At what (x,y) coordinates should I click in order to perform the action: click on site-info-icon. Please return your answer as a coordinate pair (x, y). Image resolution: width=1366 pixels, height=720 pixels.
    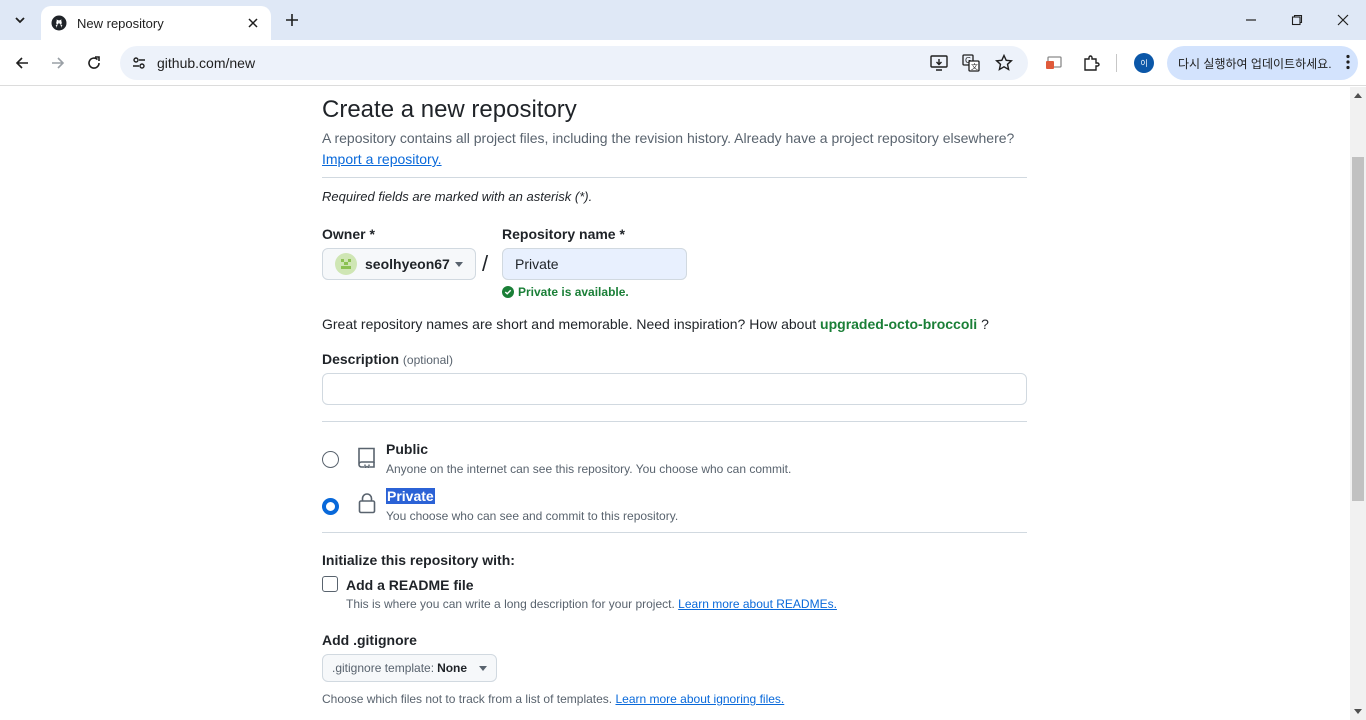
    Looking at the image, I should click on (139, 63).